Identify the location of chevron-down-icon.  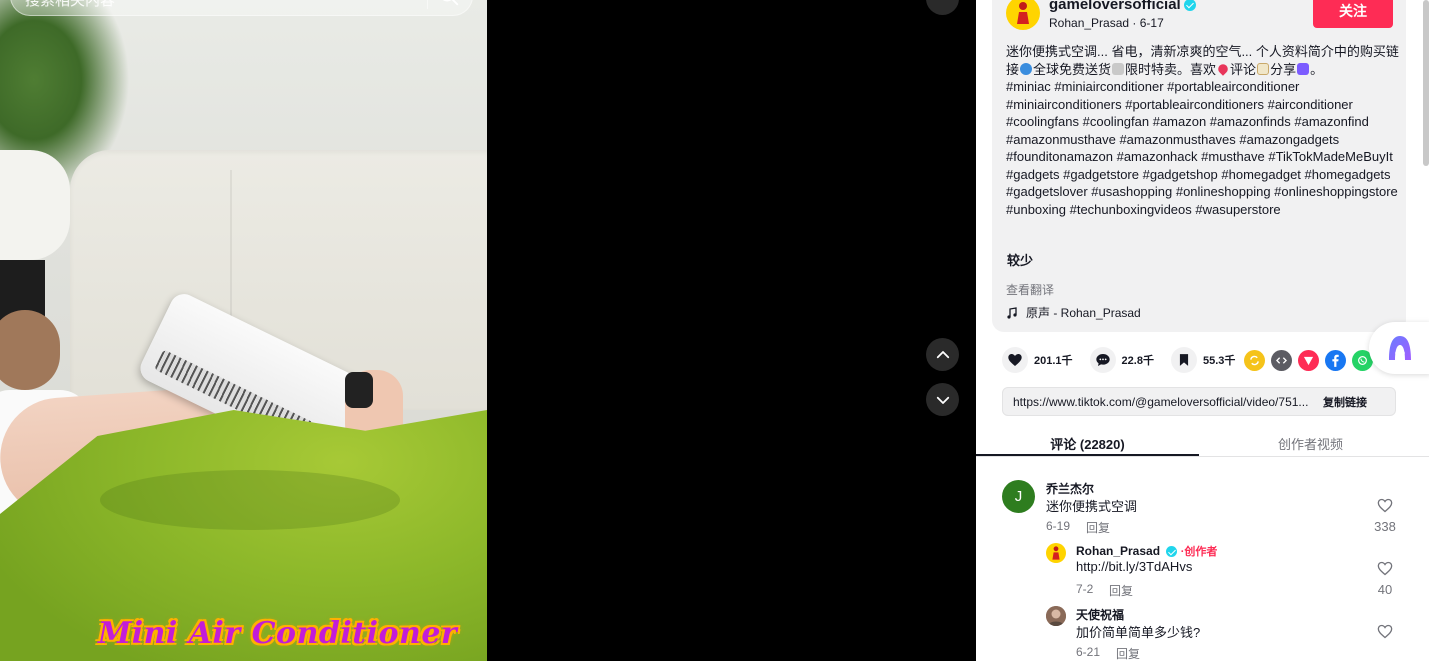
(942, 400).